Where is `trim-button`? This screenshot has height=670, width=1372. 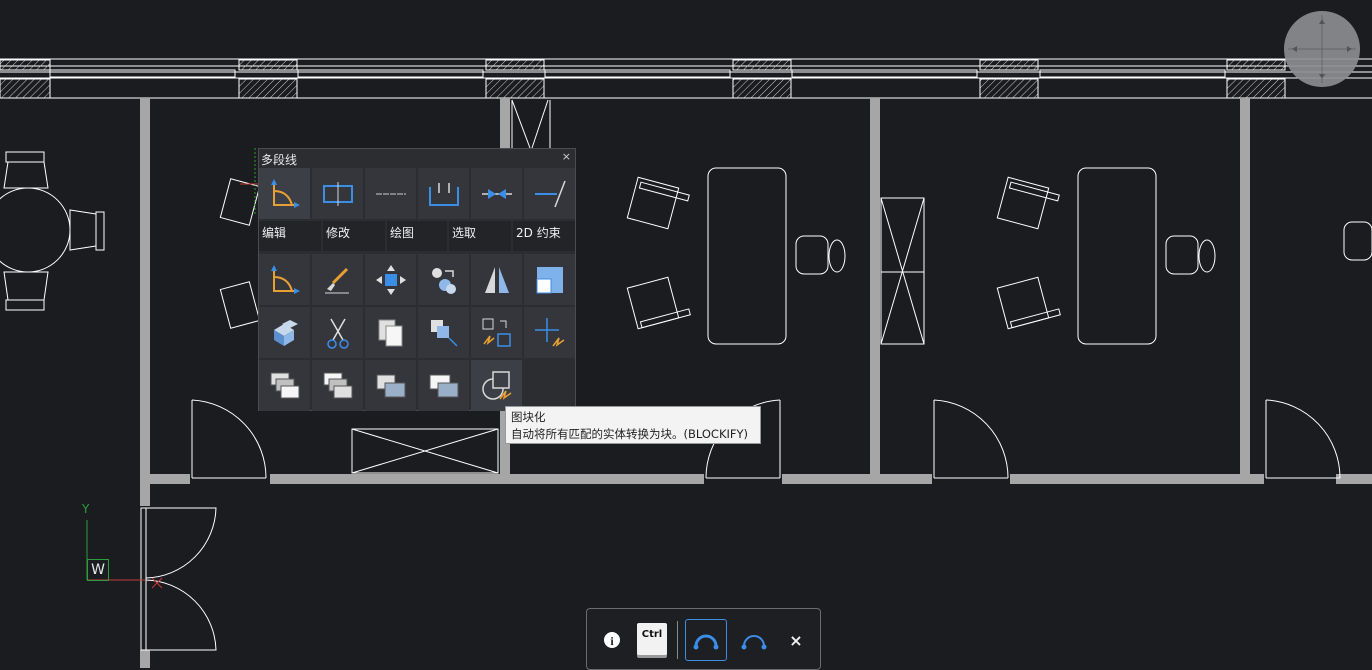
trim-button is located at coordinates (337, 332).